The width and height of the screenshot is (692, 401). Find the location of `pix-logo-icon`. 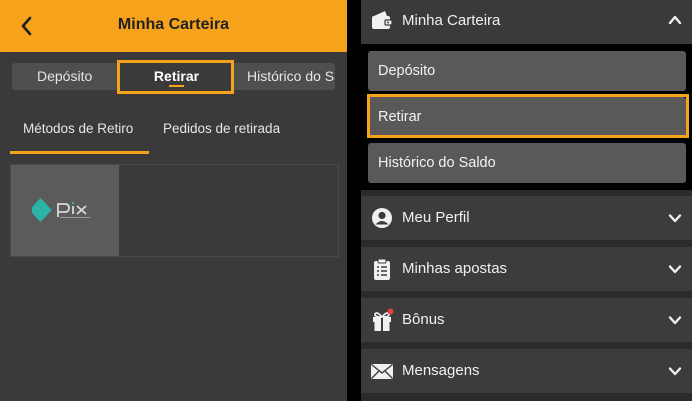

pix-logo-icon is located at coordinates (64, 212).